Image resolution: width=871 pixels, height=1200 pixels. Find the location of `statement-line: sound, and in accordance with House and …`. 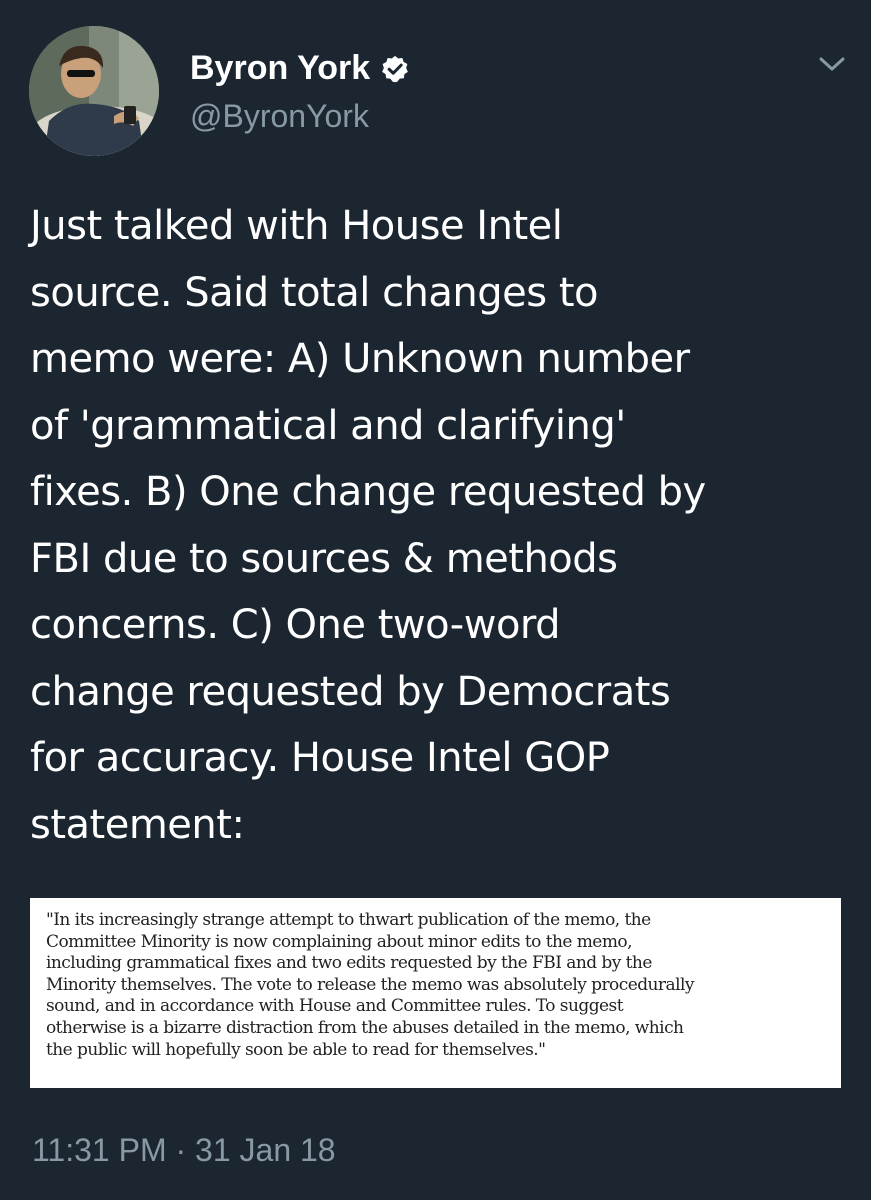

statement-line: sound, and in accordance with House and … is located at coordinates (335, 1006).